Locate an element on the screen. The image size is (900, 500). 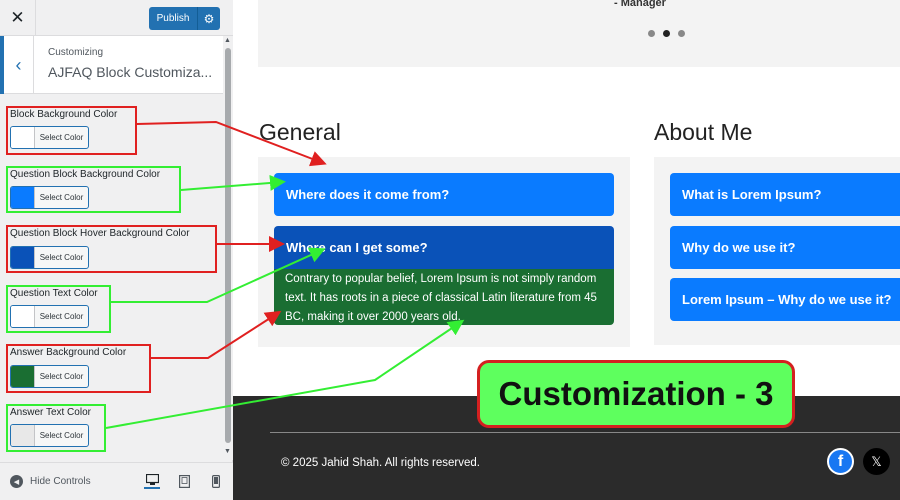
tablet-icon is located at coordinates (184, 481).